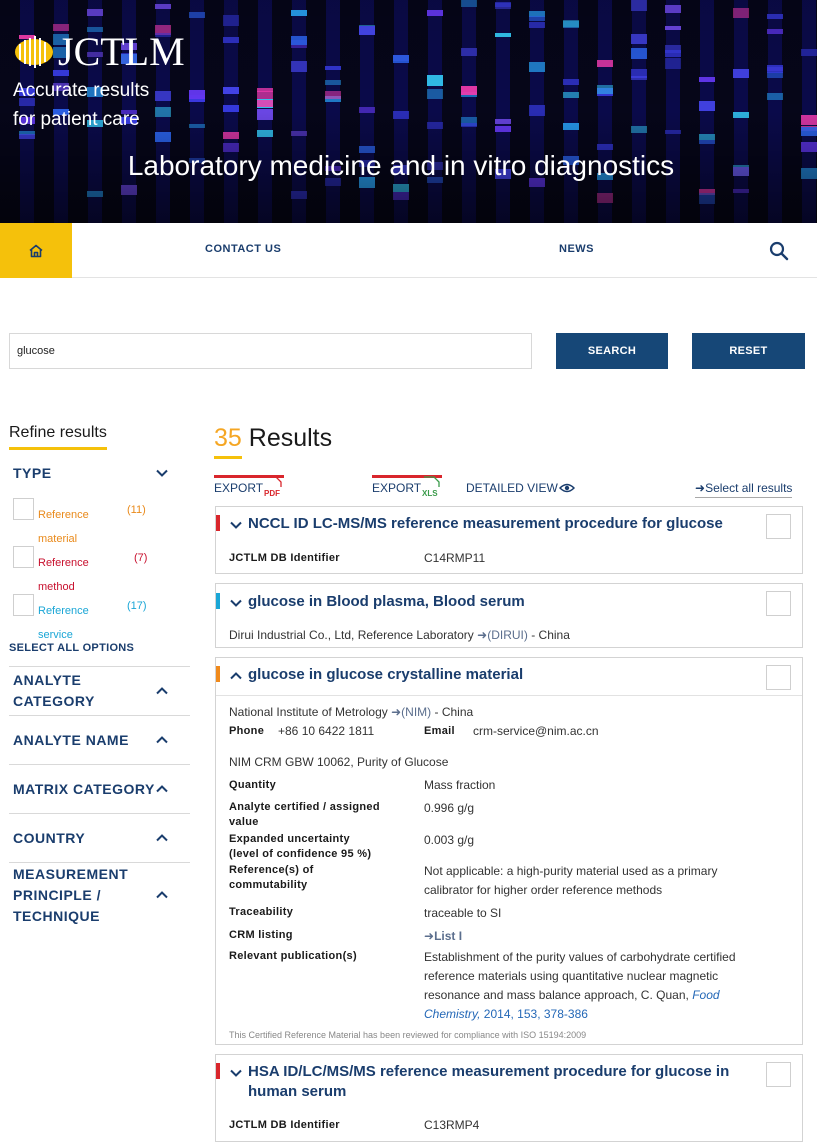 The image size is (817, 1147). I want to click on type-option-label: Reference material, so click(63, 527).